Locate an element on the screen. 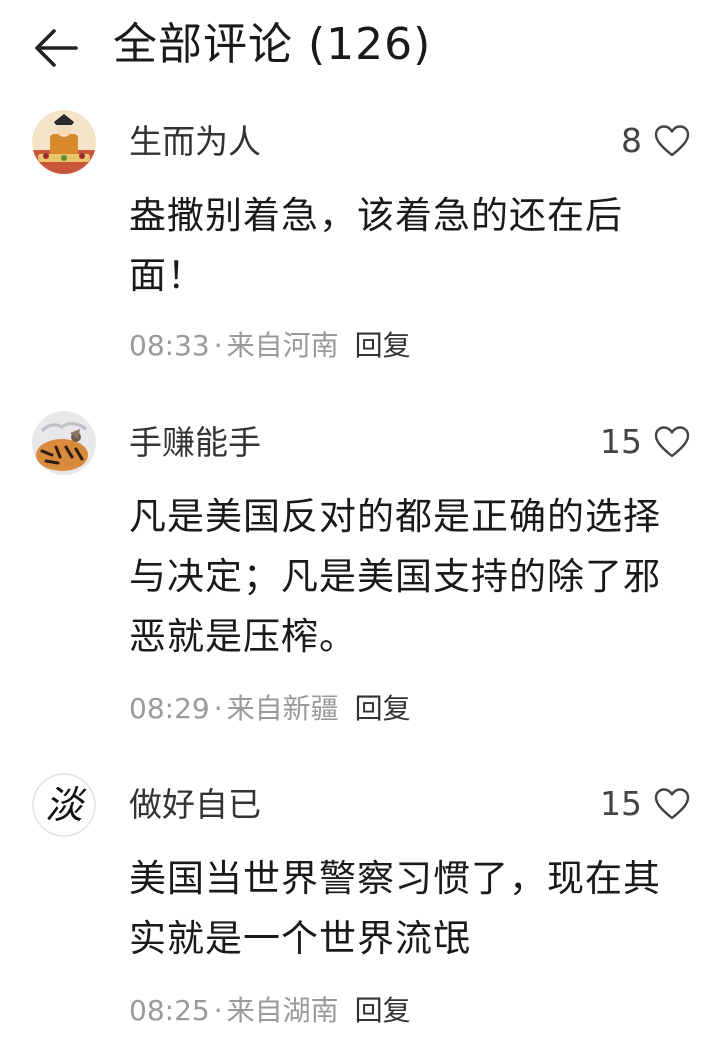  avatar-calligraphy-icon: 淡 is located at coordinates (64, 805).